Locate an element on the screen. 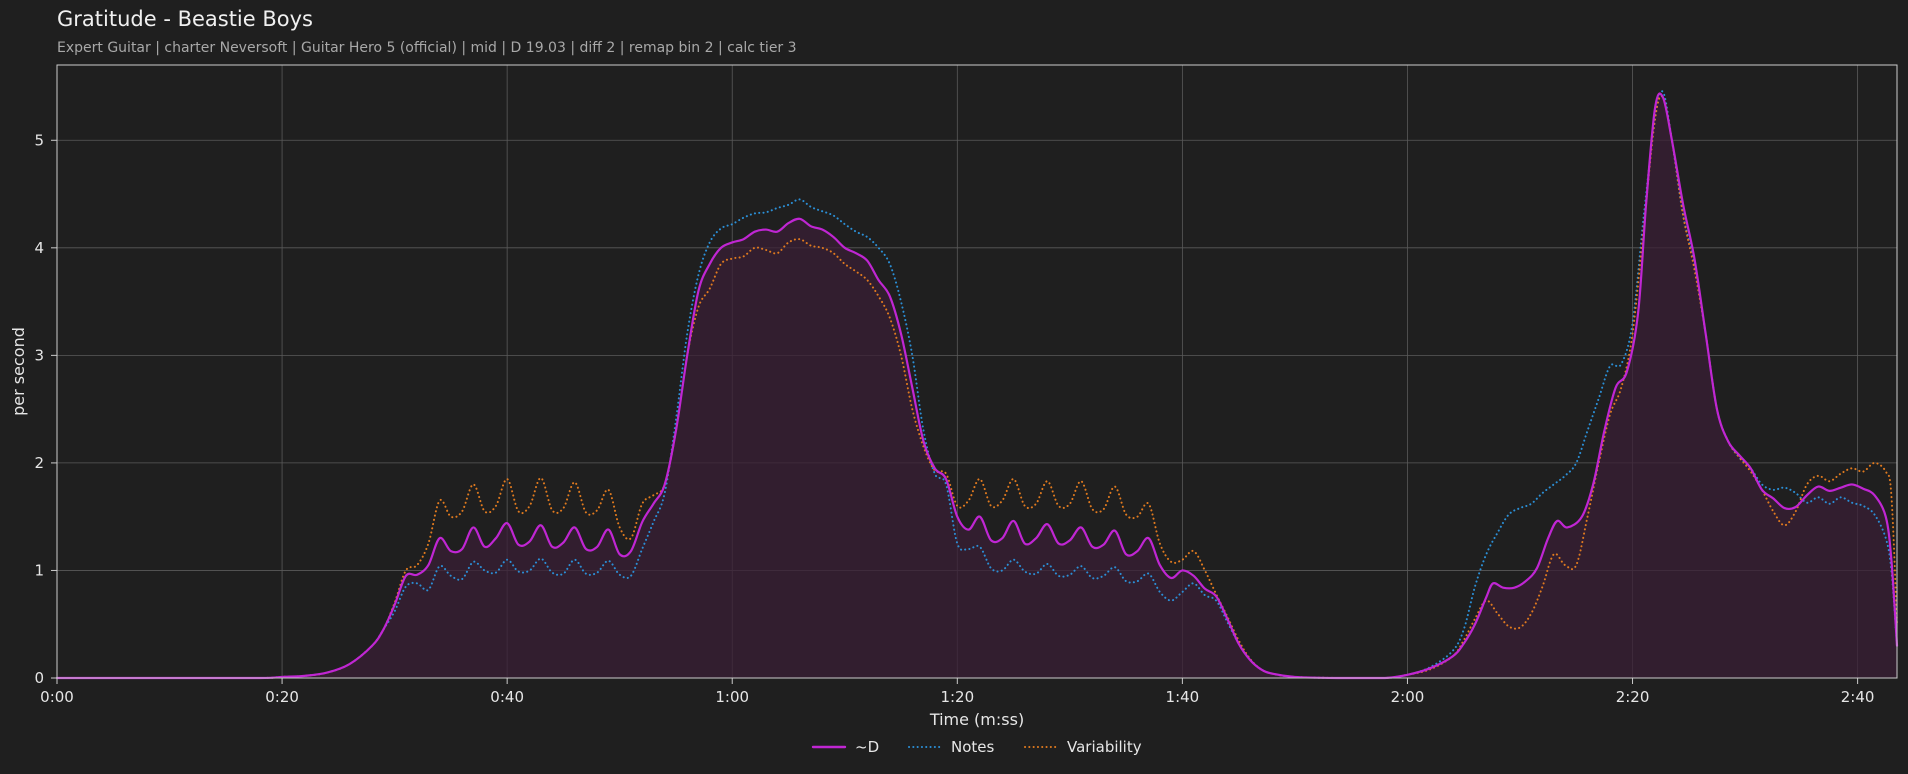 The height and width of the screenshot is (774, 1908). legend-label: ~D is located at coordinates (867, 747).